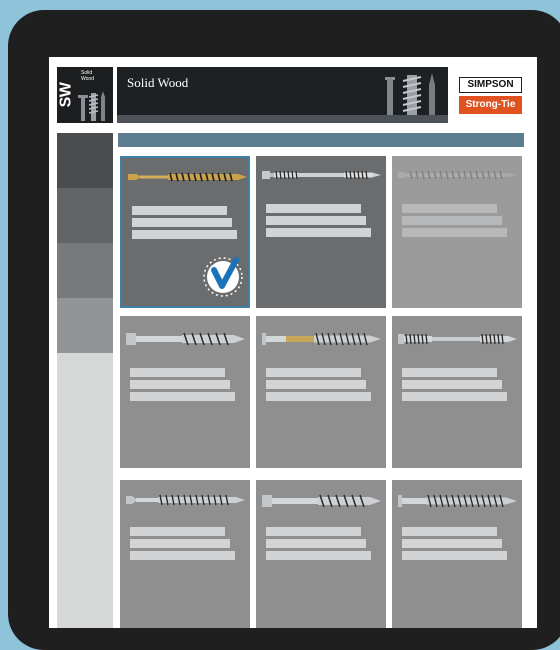 The height and width of the screenshot is (650, 560). Describe the element at coordinates (282, 119) in the screenshot. I see `banner-strip` at that location.